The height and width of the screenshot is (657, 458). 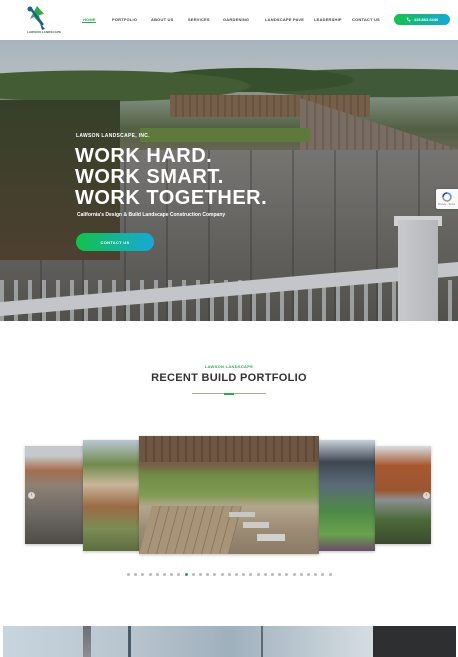 What do you see at coordinates (229, 495) in the screenshot?
I see `portfolio-slide-active` at bounding box center [229, 495].